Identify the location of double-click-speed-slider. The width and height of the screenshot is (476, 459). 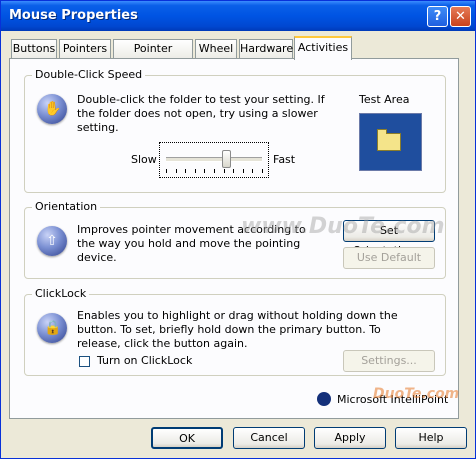
(214, 160).